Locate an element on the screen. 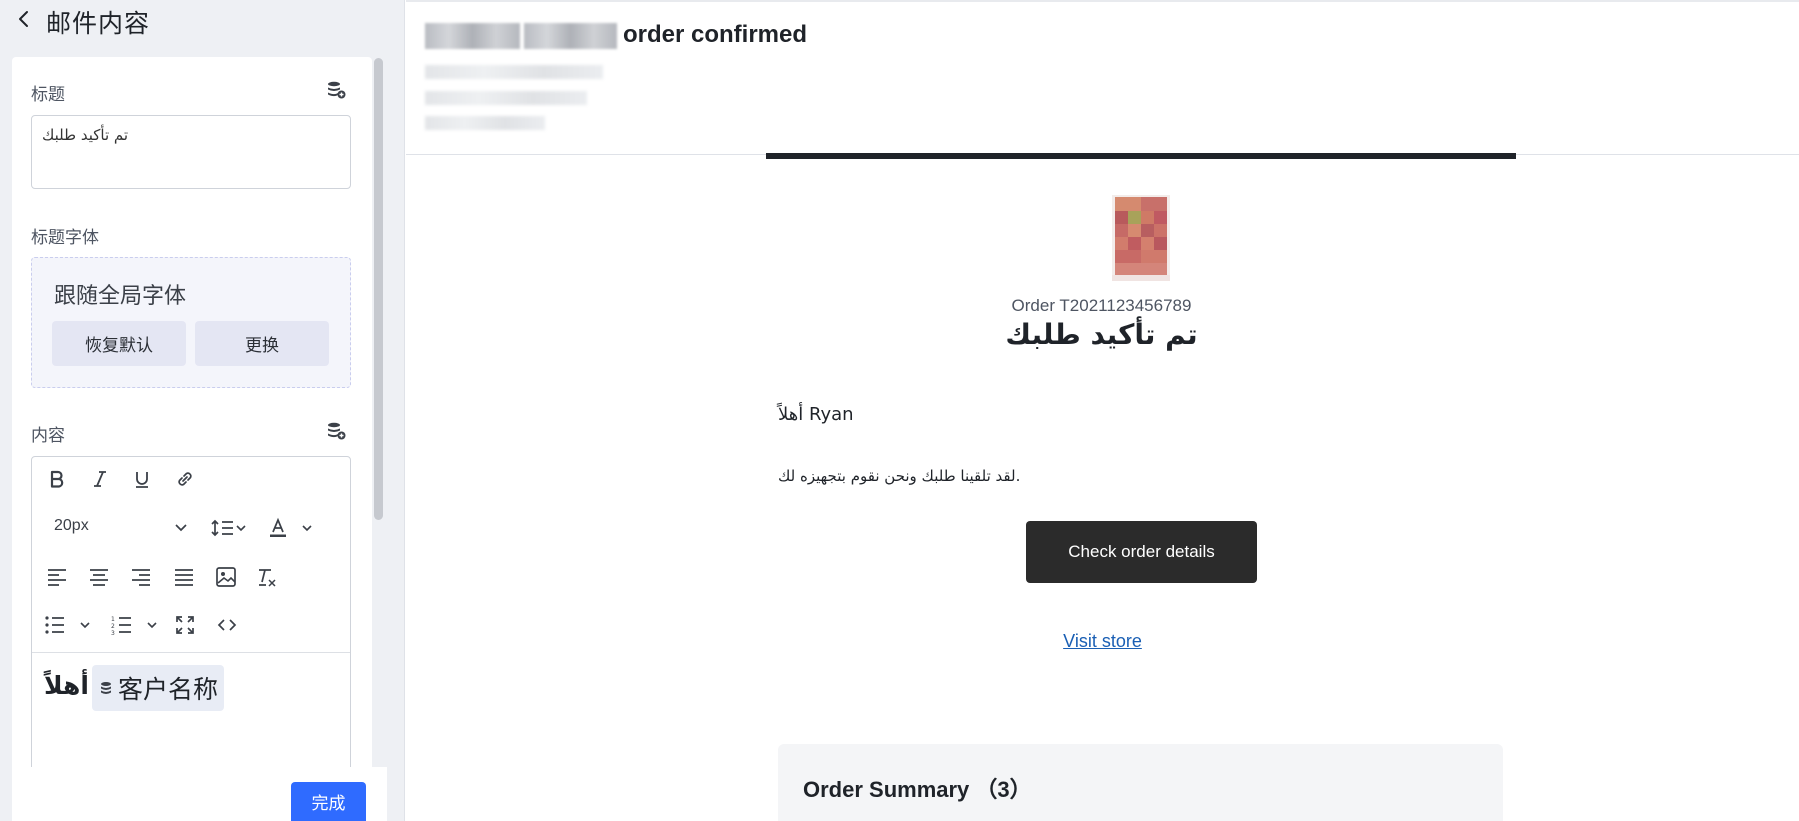 The height and width of the screenshot is (821, 1799). title-input-value: تم تأكيد طلبك is located at coordinates (85, 135).